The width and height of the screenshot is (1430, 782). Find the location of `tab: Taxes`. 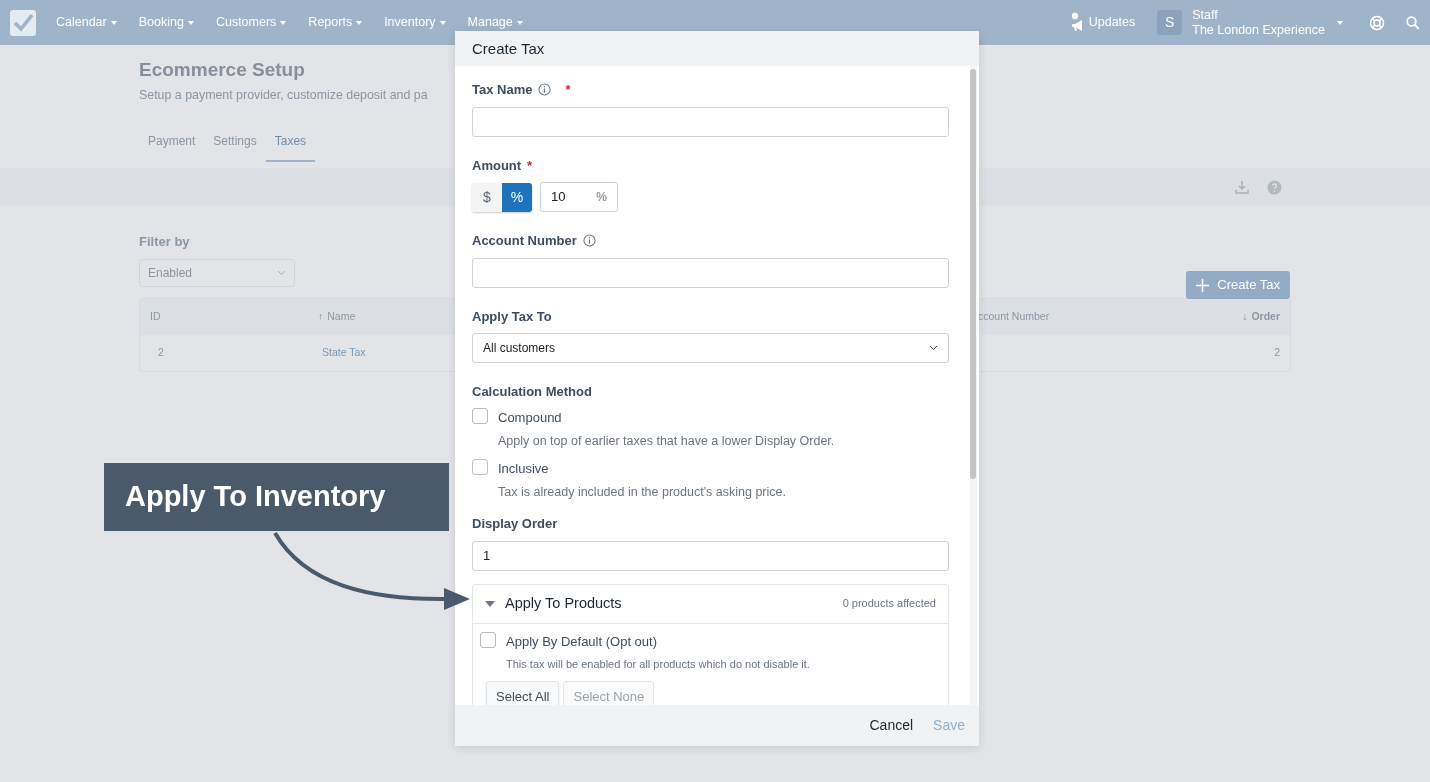

tab: Taxes is located at coordinates (290, 144).